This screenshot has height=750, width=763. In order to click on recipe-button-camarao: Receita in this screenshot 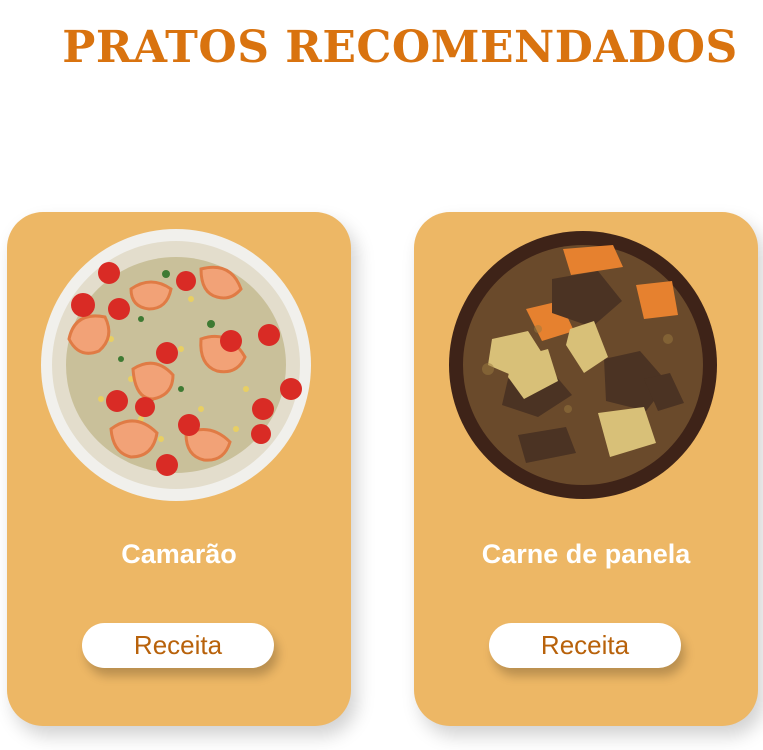, I will do `click(178, 645)`.